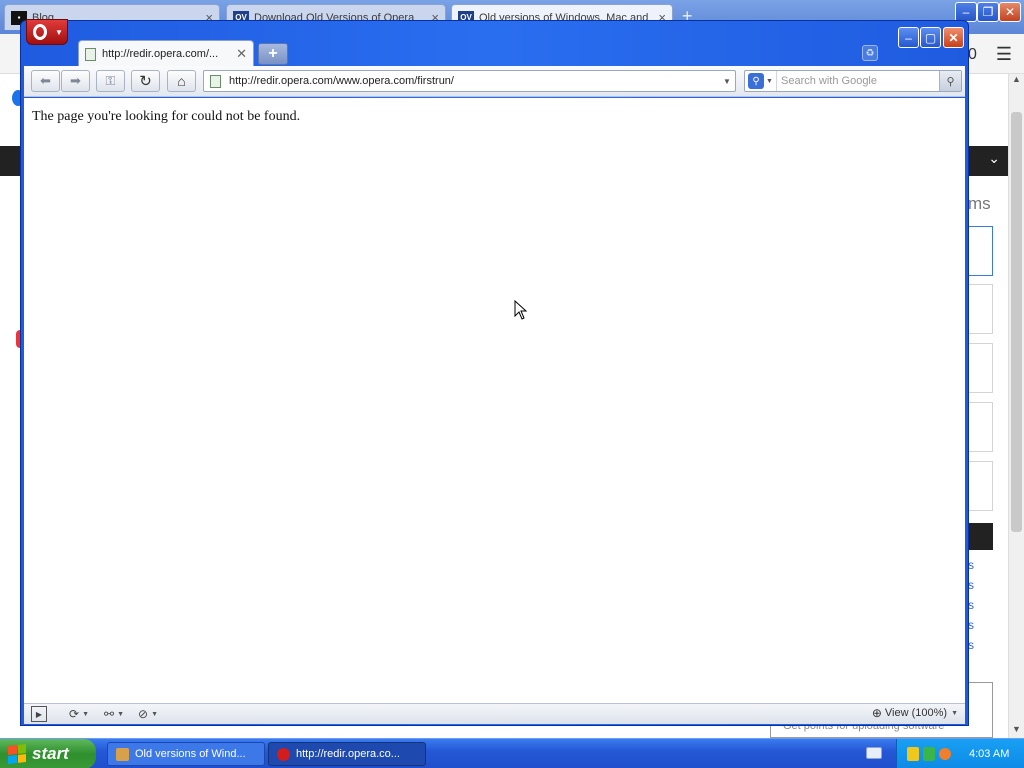  I want to click on search-field: ⚲ ▼ Search with Google ⚲, so click(853, 81).